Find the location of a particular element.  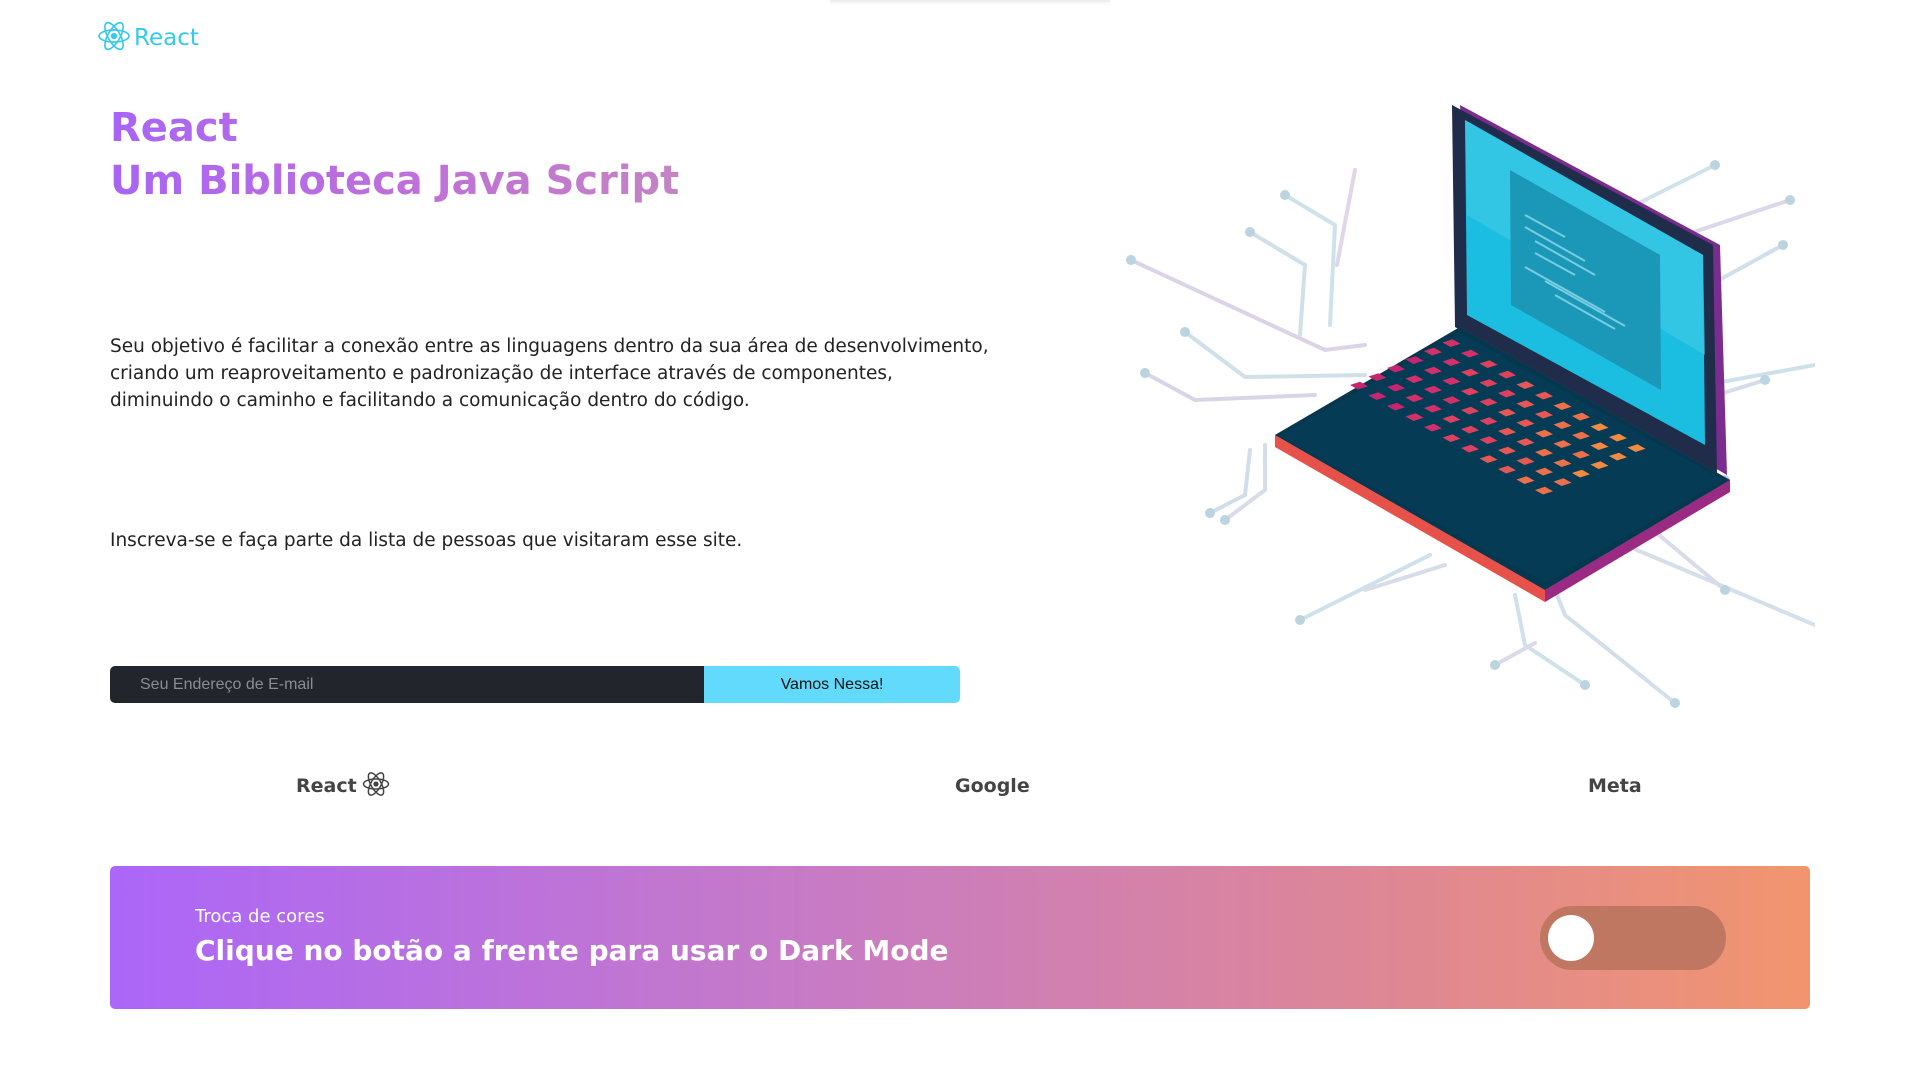

brand-label: React is located at coordinates (166, 38).